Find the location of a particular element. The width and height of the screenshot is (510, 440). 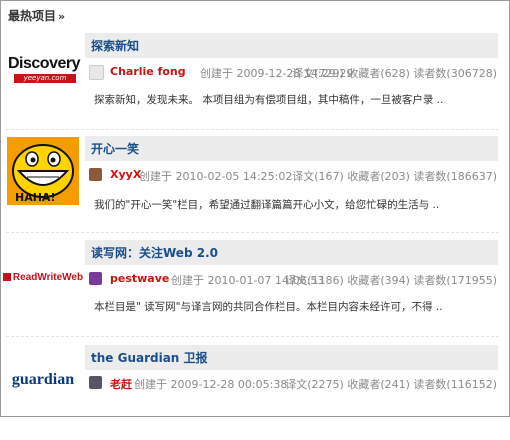

readwriteweb-logo-icon: ReadWriteWeb is located at coordinates (43, 277).